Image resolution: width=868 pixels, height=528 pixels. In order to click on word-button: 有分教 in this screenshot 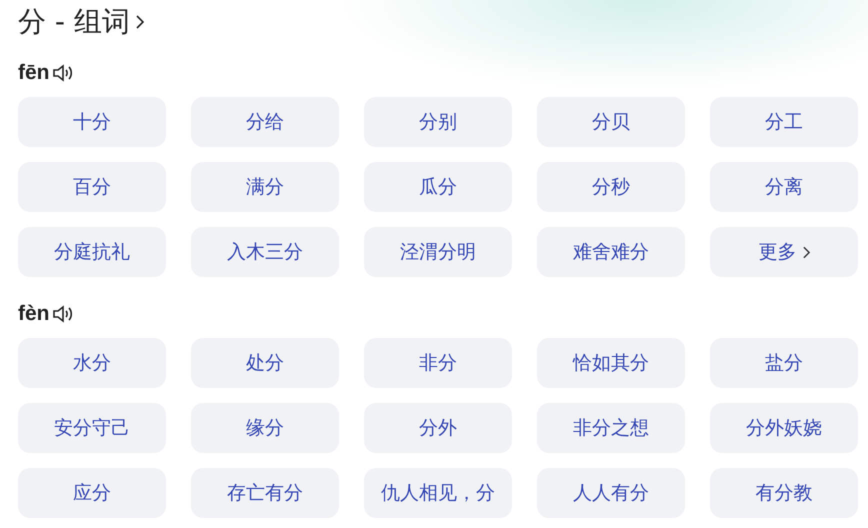, I will do `click(784, 493)`.